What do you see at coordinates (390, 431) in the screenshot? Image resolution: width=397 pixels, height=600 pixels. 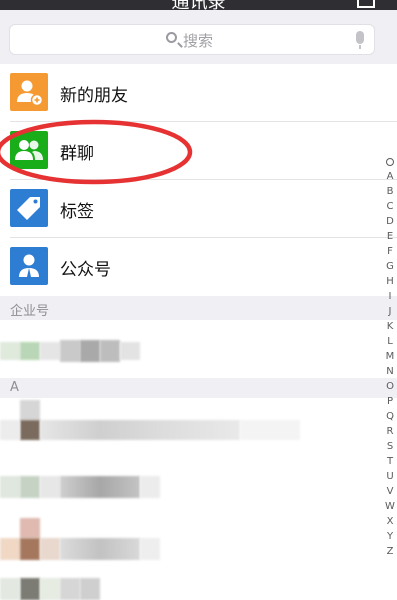 I see `index-letter: R` at bounding box center [390, 431].